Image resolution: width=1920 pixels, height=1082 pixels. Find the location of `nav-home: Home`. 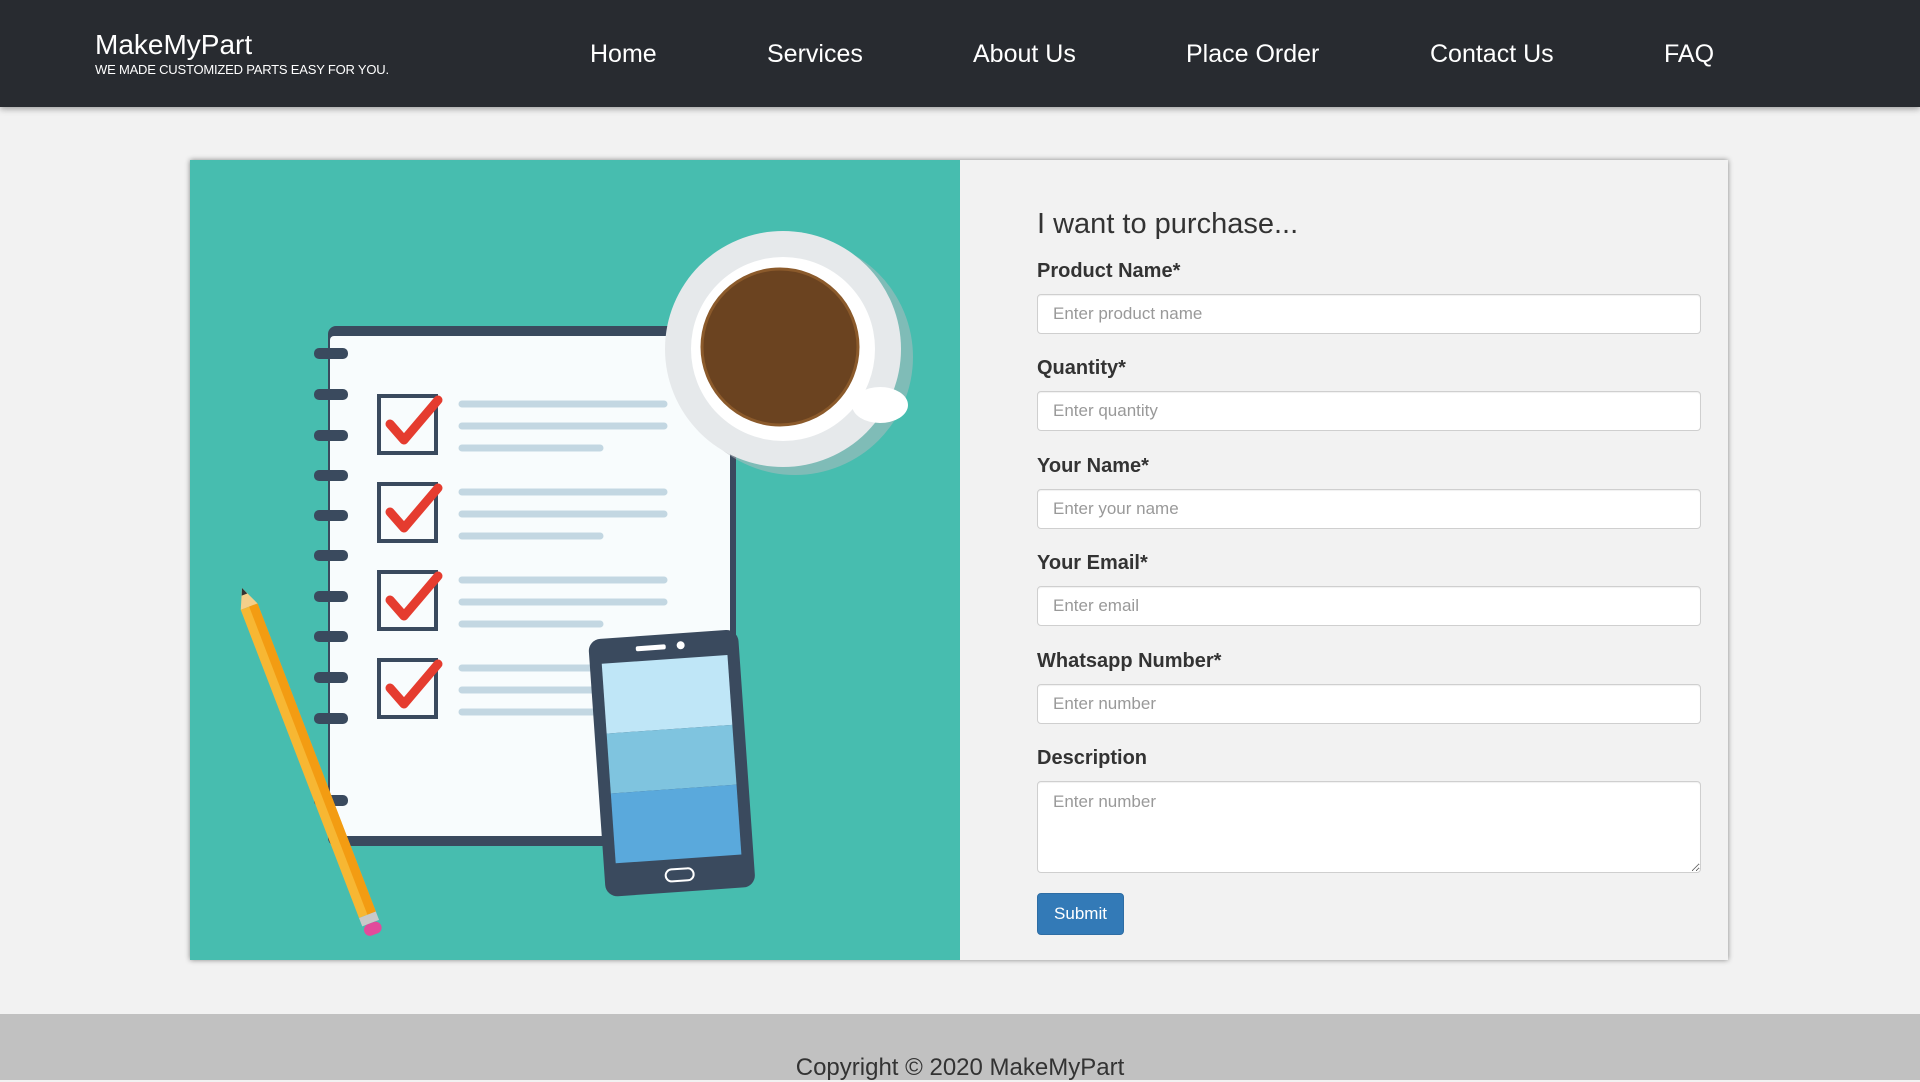

nav-home: Home is located at coordinates (623, 54).